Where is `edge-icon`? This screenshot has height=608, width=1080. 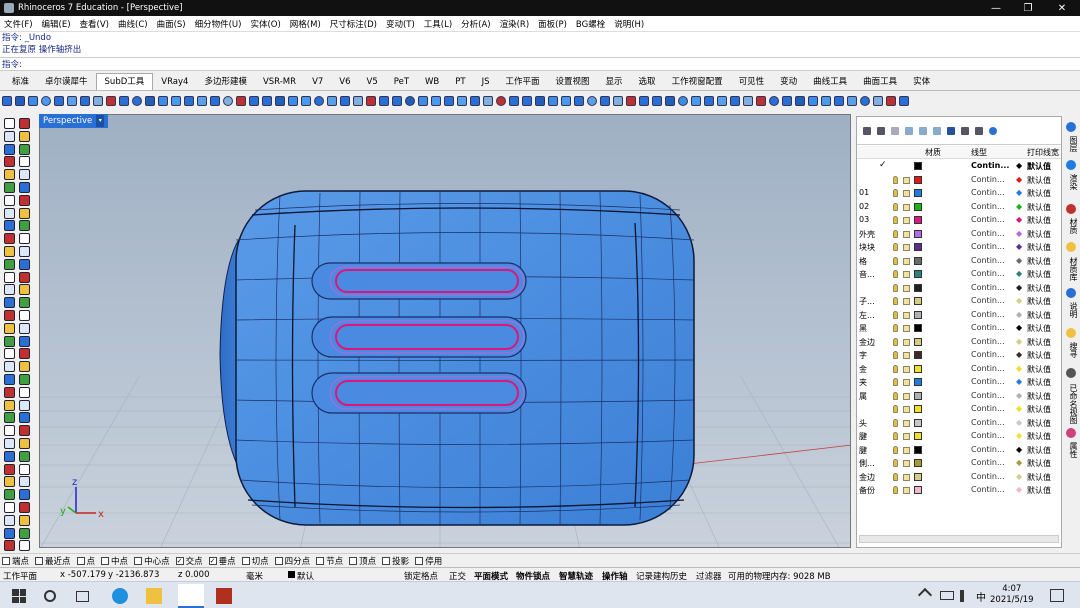
edge-icon is located at coordinates (120, 596).